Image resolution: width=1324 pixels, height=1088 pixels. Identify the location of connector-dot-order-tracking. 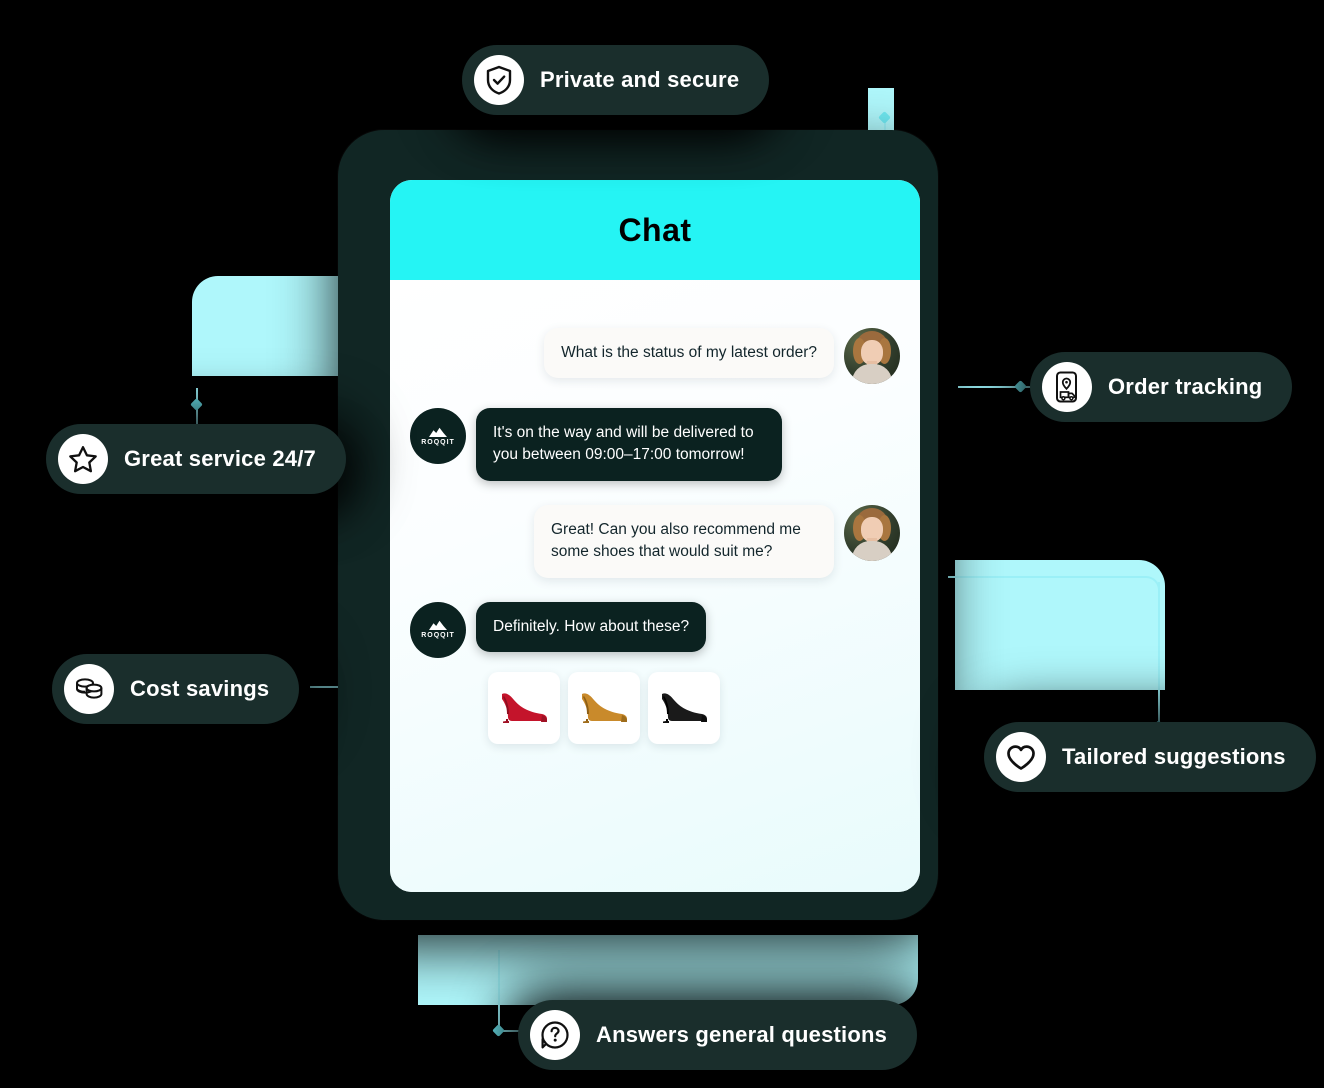
(1020, 386).